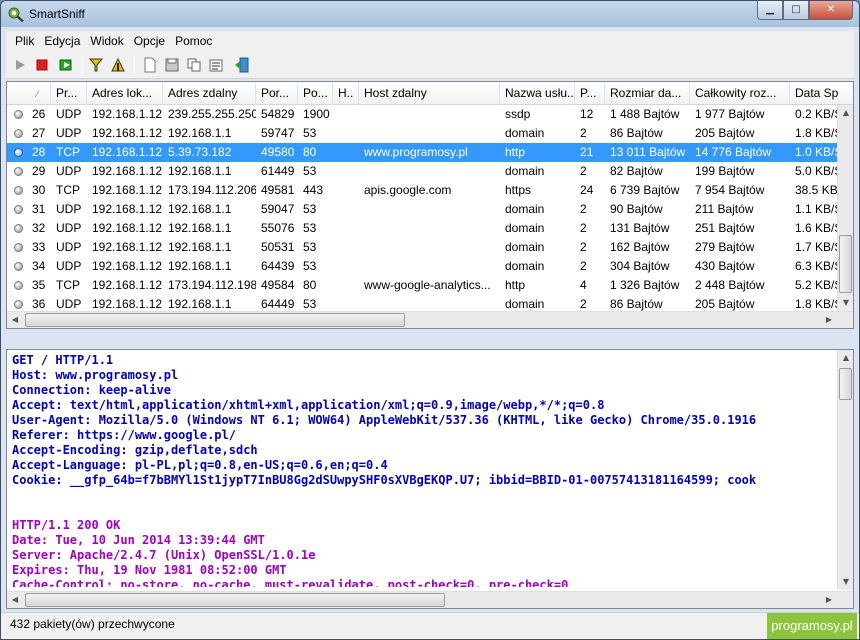 This screenshot has width=860, height=640. Describe the element at coordinates (430, 319) in the screenshot. I see `table-horizontal-scrollbar: ◀ ▶` at that location.